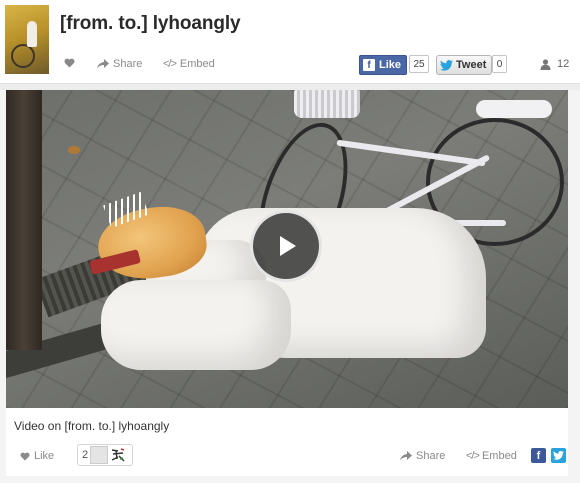 This screenshot has height=483, width=580. I want to click on video-frame-bicycle-basket, so click(327, 104).